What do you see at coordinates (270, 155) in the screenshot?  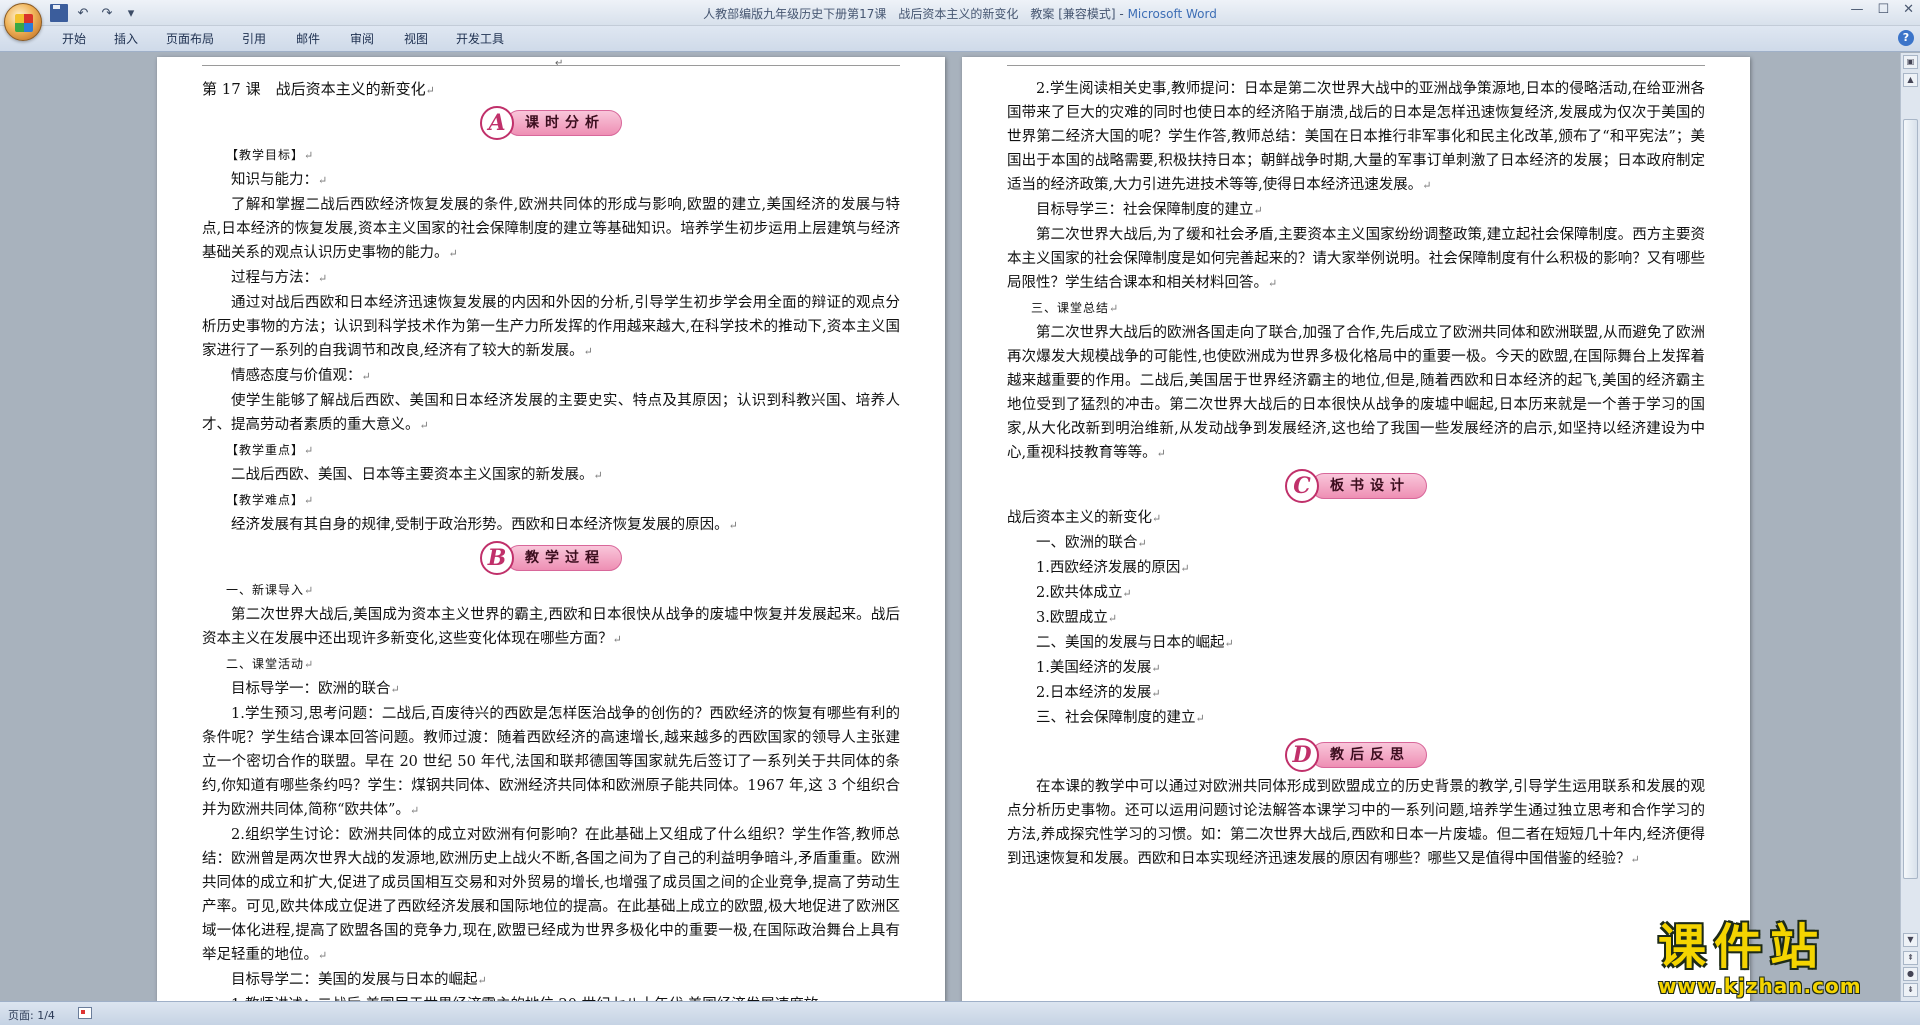 I see `goals-heading: 【教学目标】↵` at bounding box center [270, 155].